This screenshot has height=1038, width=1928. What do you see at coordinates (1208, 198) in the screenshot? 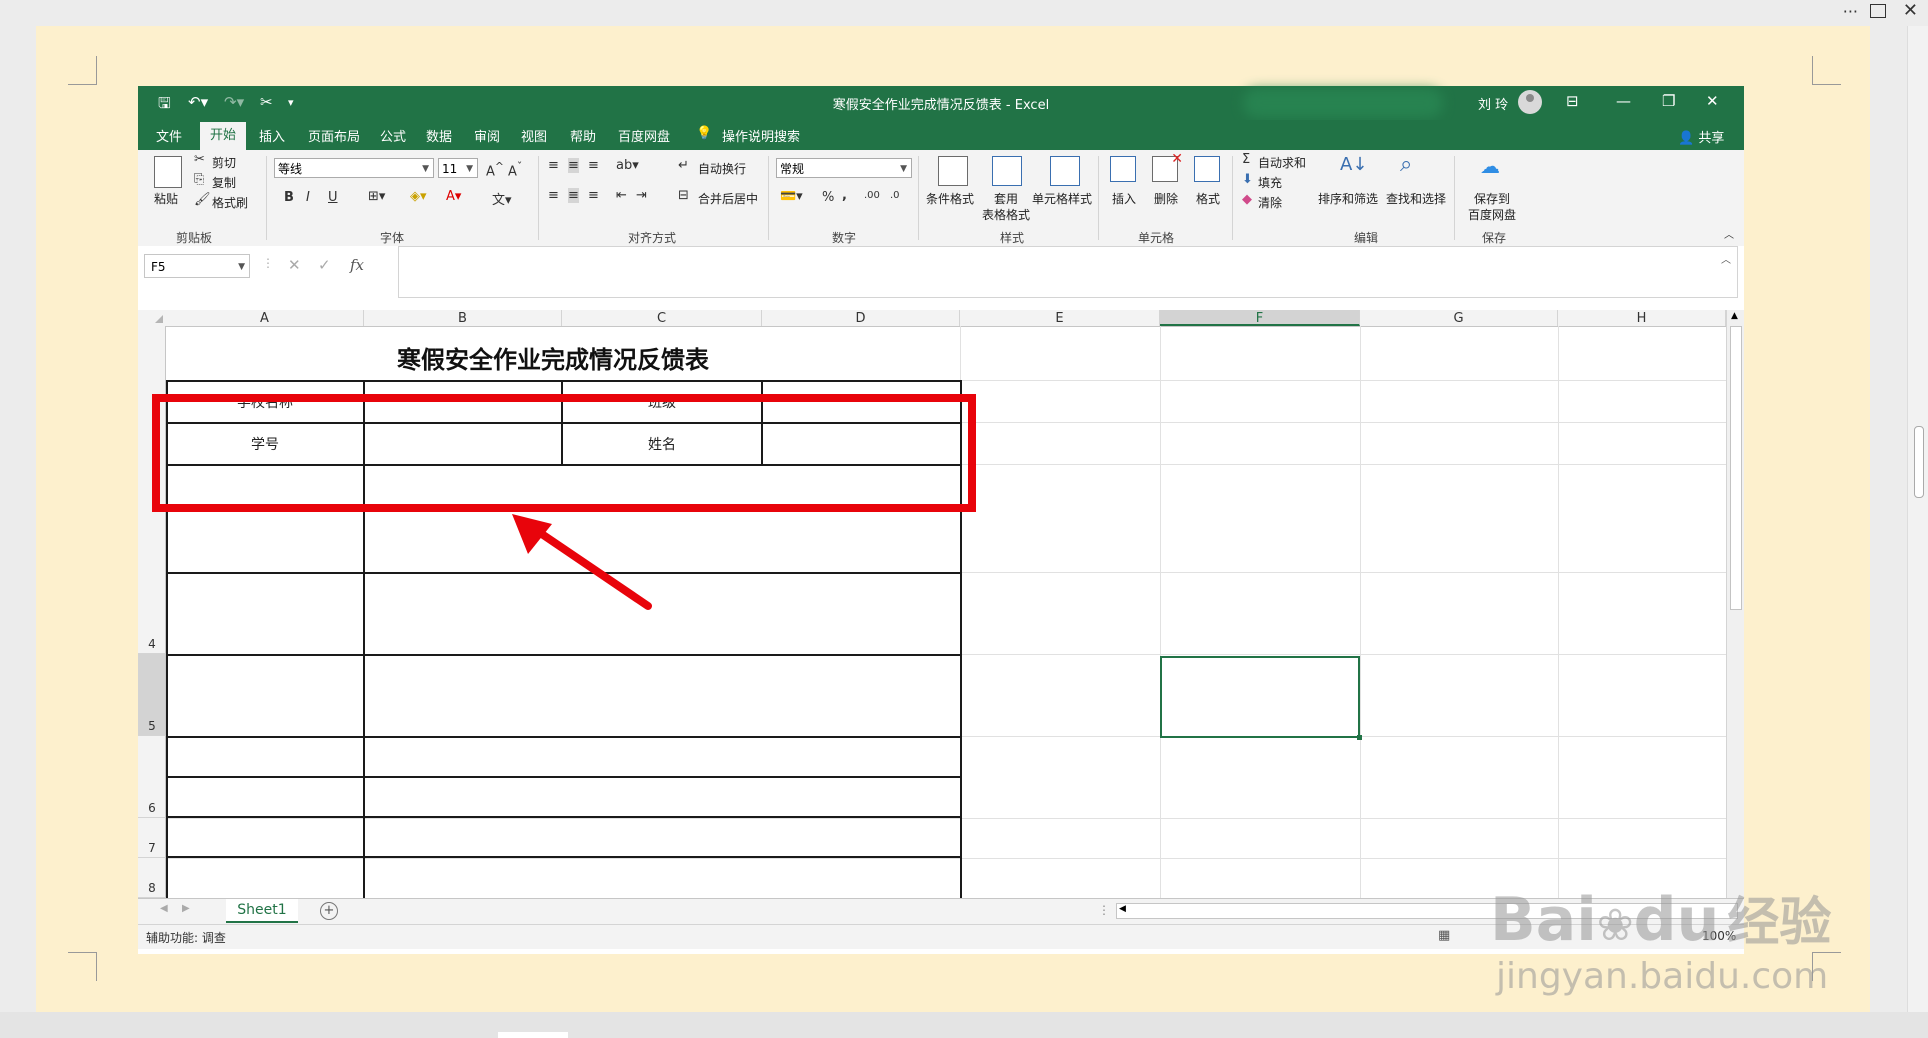
I see `format-cells-button: 格式` at bounding box center [1208, 198].